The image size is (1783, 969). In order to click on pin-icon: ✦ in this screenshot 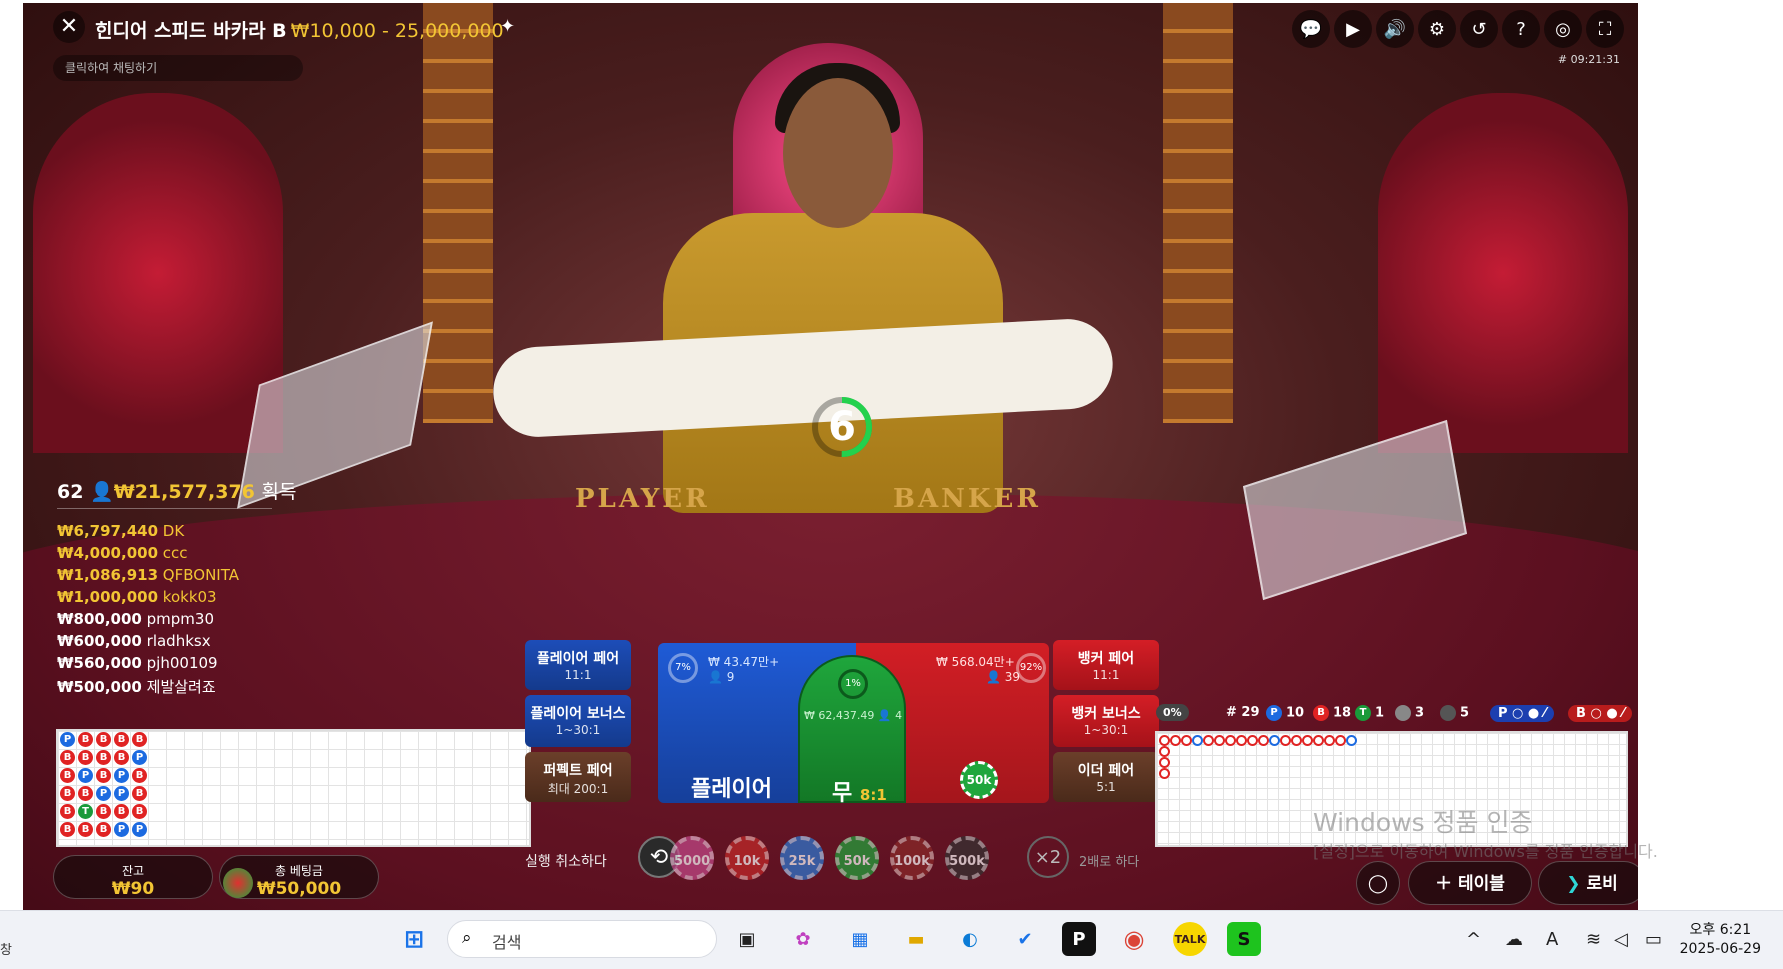, I will do `click(507, 26)`.